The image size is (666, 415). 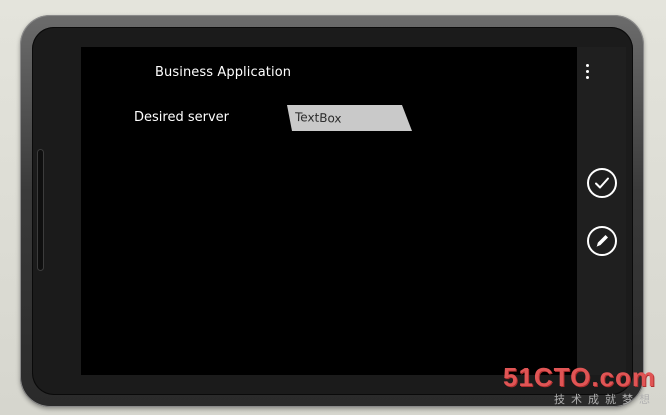 What do you see at coordinates (318, 118) in the screenshot?
I see `textbox-value: TextBox` at bounding box center [318, 118].